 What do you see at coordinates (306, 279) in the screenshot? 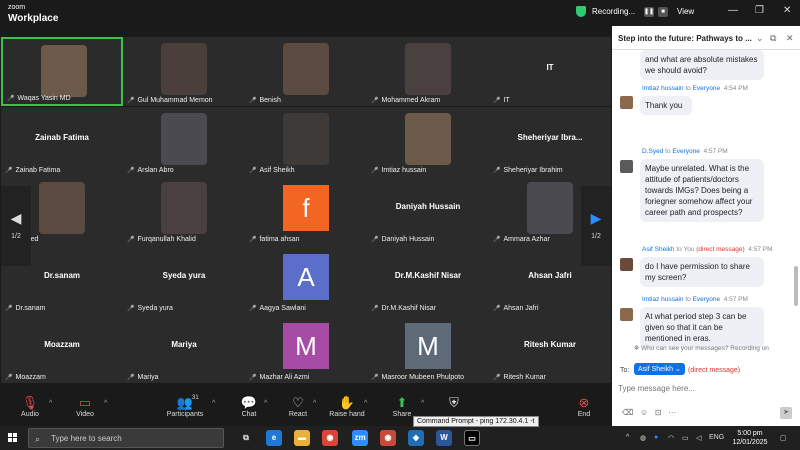
I see `participant-tile: A 🎤 Aagya Sawlani` at bounding box center [306, 279].